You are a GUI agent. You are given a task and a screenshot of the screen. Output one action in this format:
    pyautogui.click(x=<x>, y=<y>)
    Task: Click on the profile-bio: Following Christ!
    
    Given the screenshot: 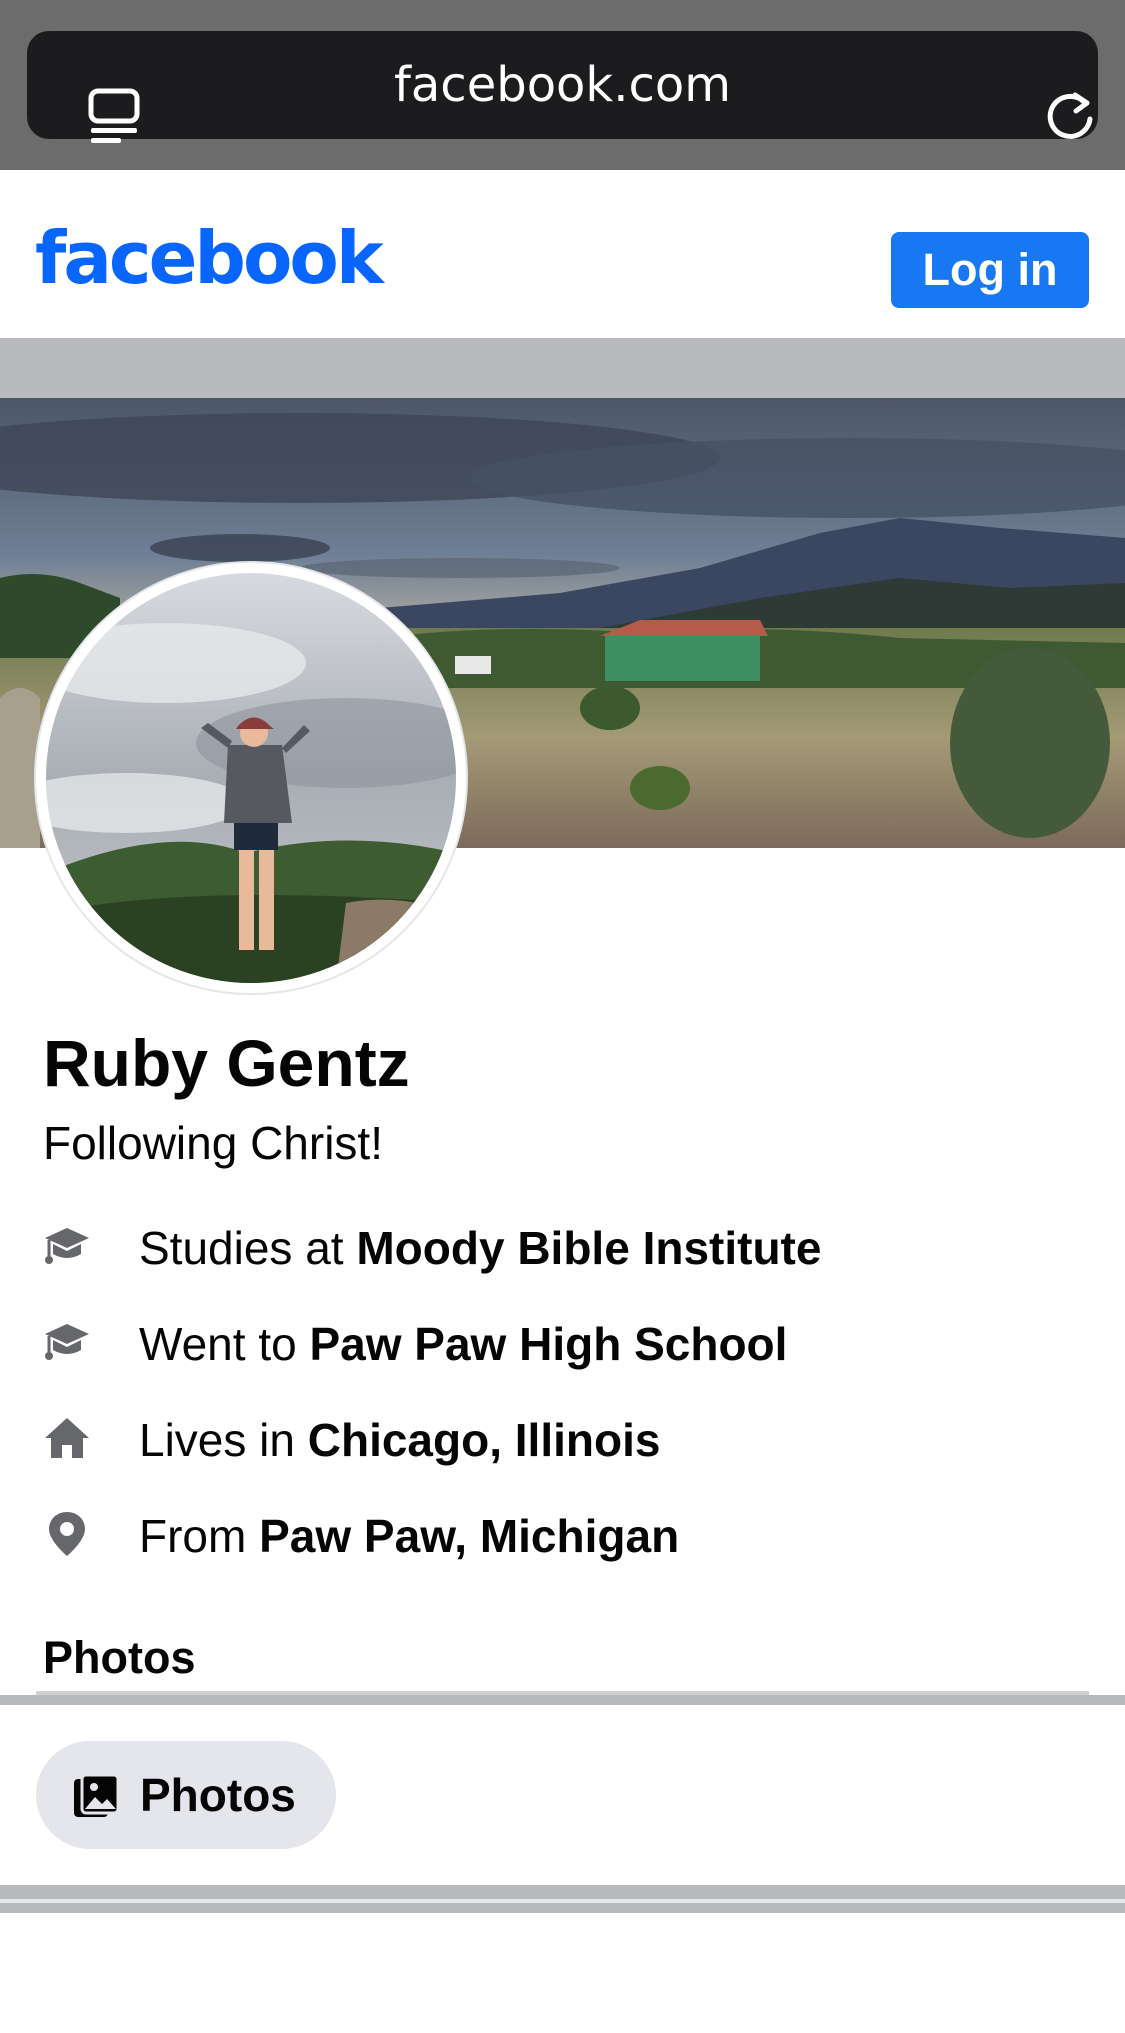 What is the action you would take?
    pyautogui.click(x=213, y=1143)
    